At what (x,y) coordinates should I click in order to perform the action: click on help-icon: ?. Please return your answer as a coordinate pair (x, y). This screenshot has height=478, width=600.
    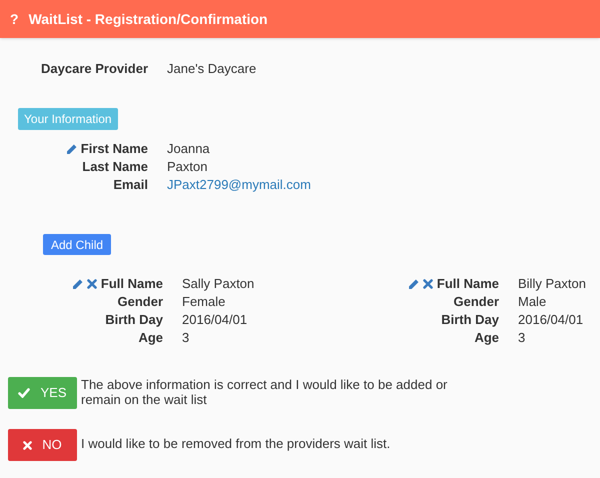
    Looking at the image, I should click on (14, 19).